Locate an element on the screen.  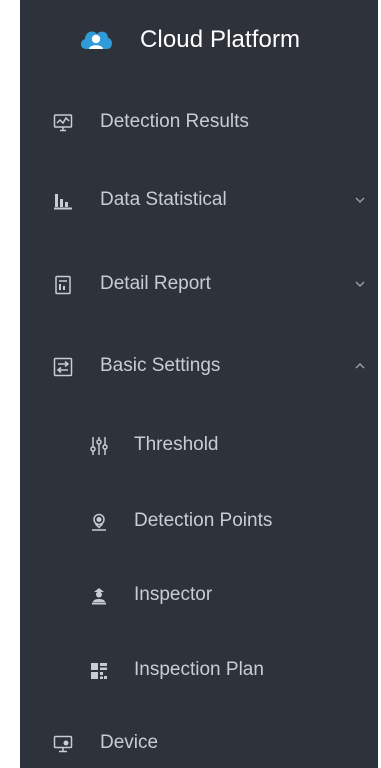
monitor-chart-icon is located at coordinates (63, 123).